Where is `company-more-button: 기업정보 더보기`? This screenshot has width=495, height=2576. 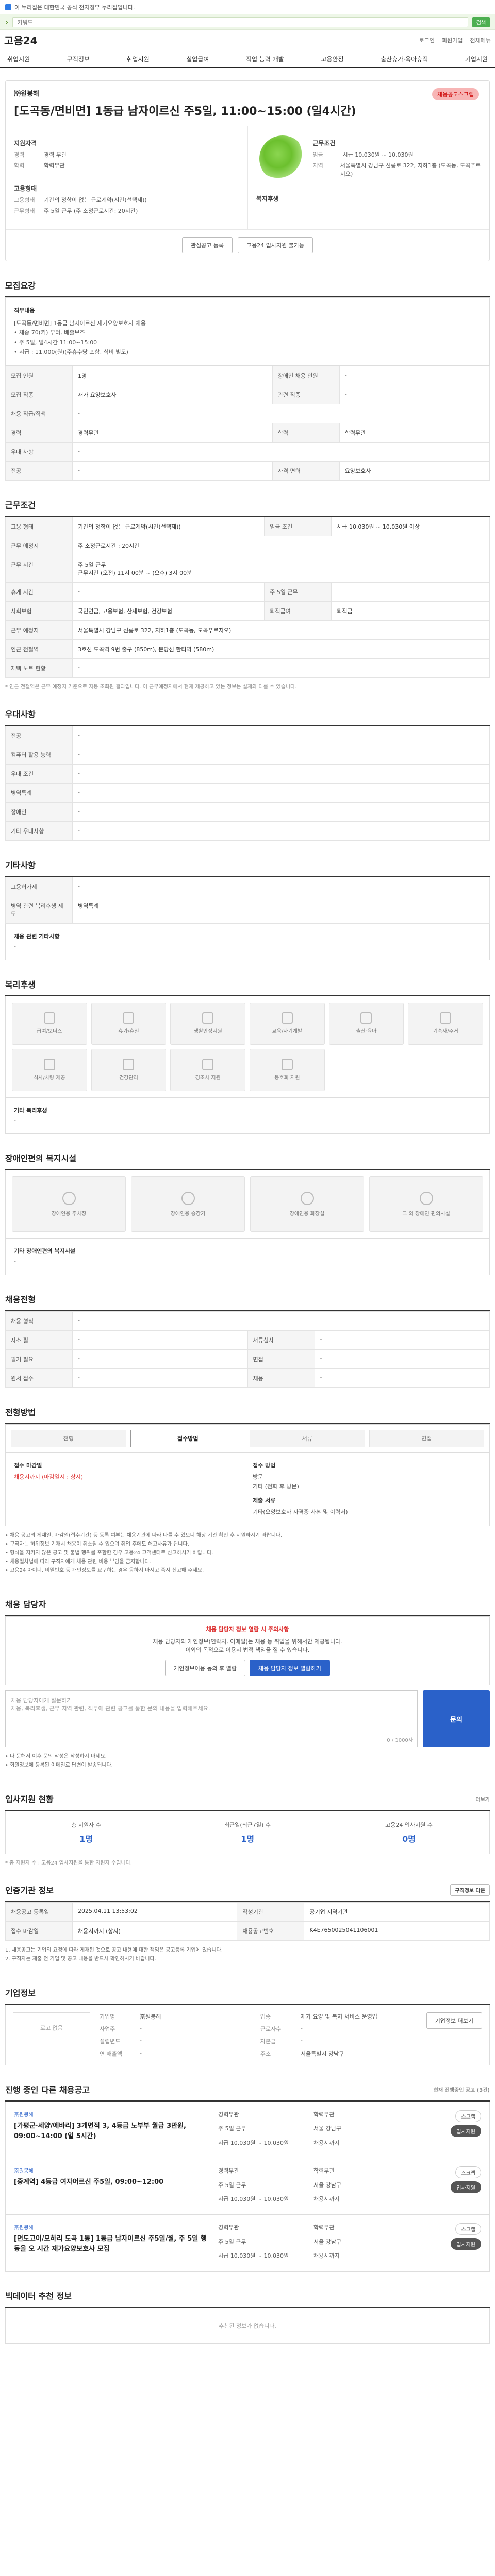
company-more-button: 기업정보 더보기 is located at coordinates (454, 2020).